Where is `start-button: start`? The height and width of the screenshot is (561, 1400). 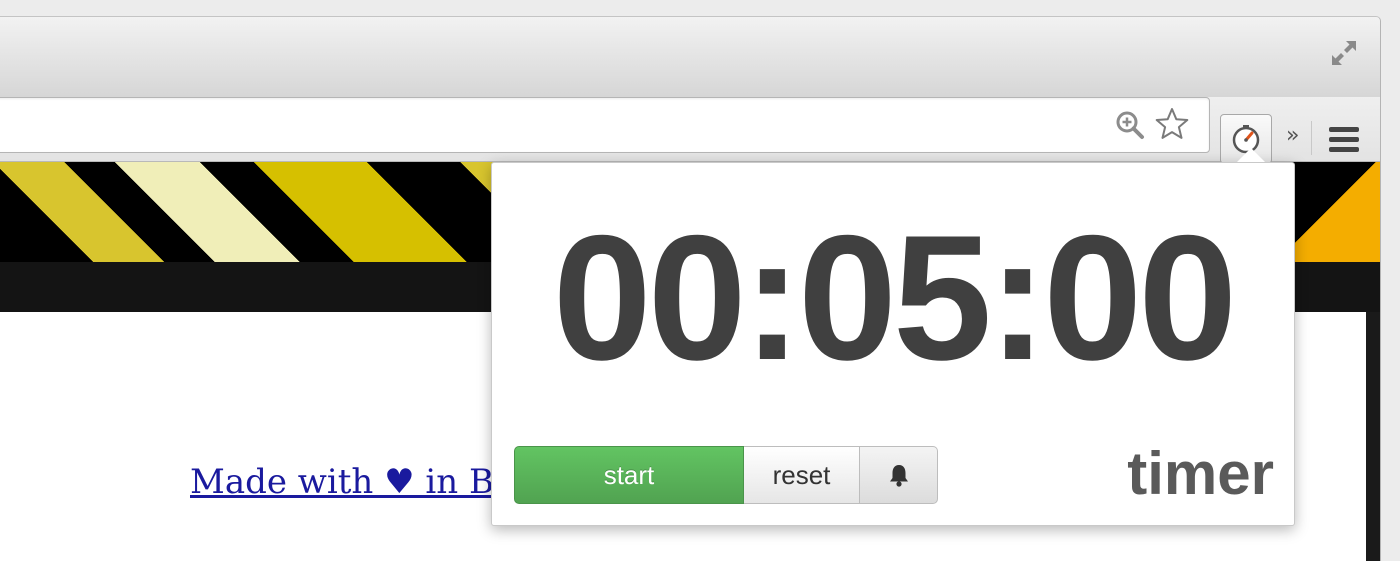
start-button: start is located at coordinates (629, 475).